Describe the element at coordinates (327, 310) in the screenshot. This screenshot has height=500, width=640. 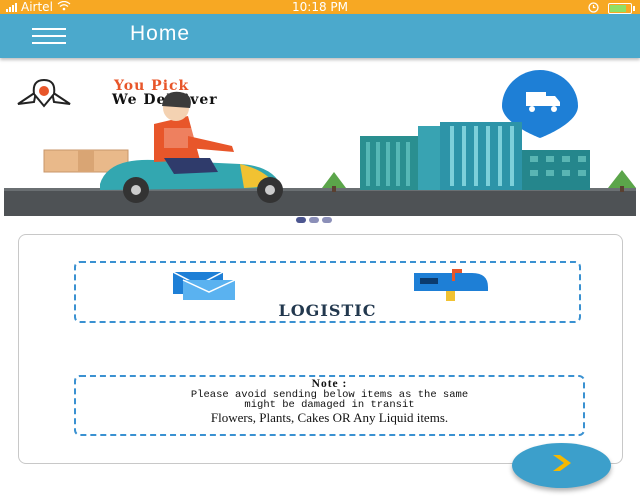
I see `service-label: LOGISTIC` at that location.